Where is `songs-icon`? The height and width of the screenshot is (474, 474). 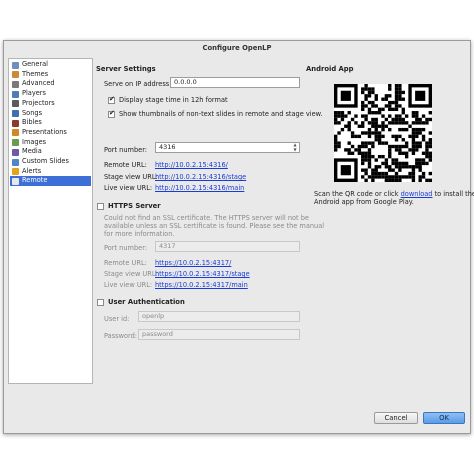
songs-icon is located at coordinates (15, 113).